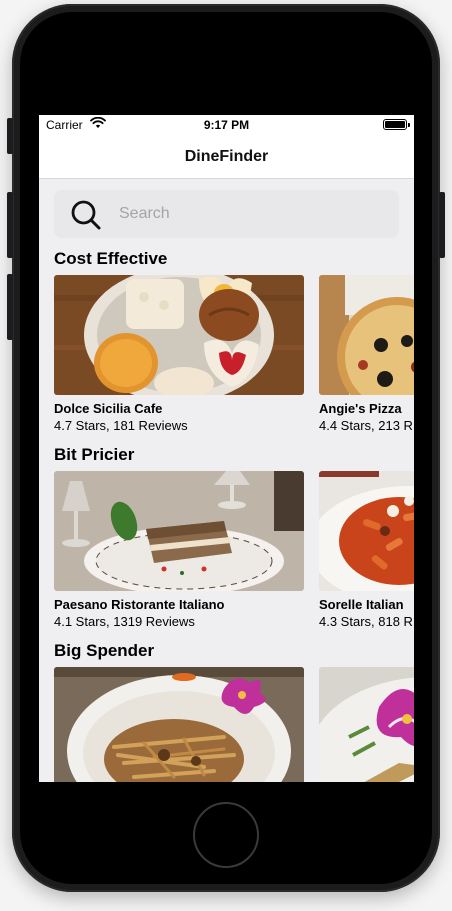 The image size is (452, 911). Describe the element at coordinates (139, 604) in the screenshot. I see `restaurant-name: Paesano Ristorante Italiano` at that location.